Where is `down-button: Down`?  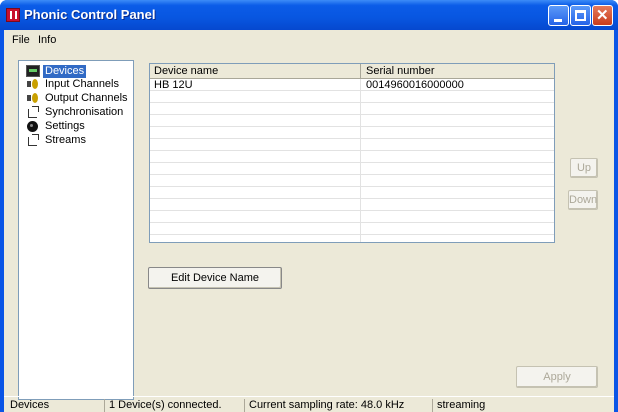 down-button: Down is located at coordinates (583, 200).